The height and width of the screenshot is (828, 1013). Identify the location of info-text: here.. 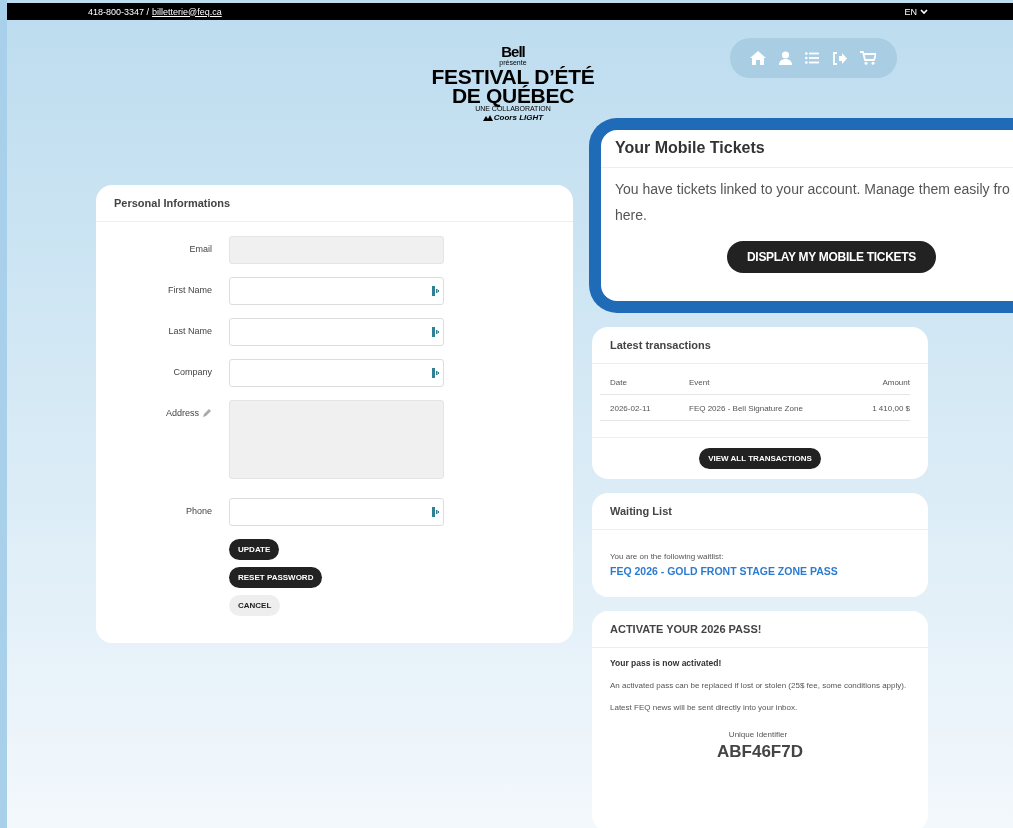
(631, 215).